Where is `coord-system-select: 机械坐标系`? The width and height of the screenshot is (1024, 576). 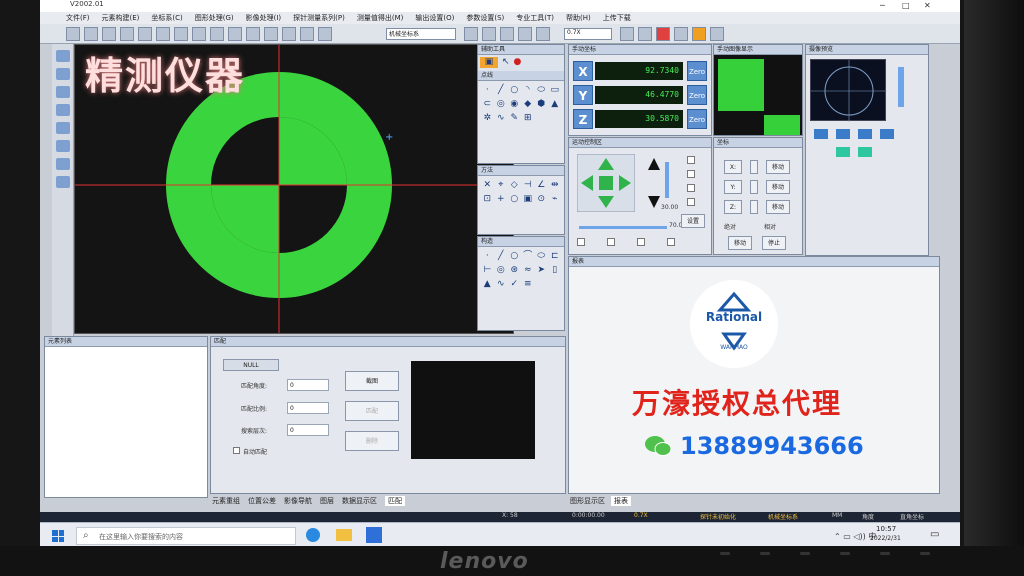 coord-system-select: 机械坐标系 is located at coordinates (421, 34).